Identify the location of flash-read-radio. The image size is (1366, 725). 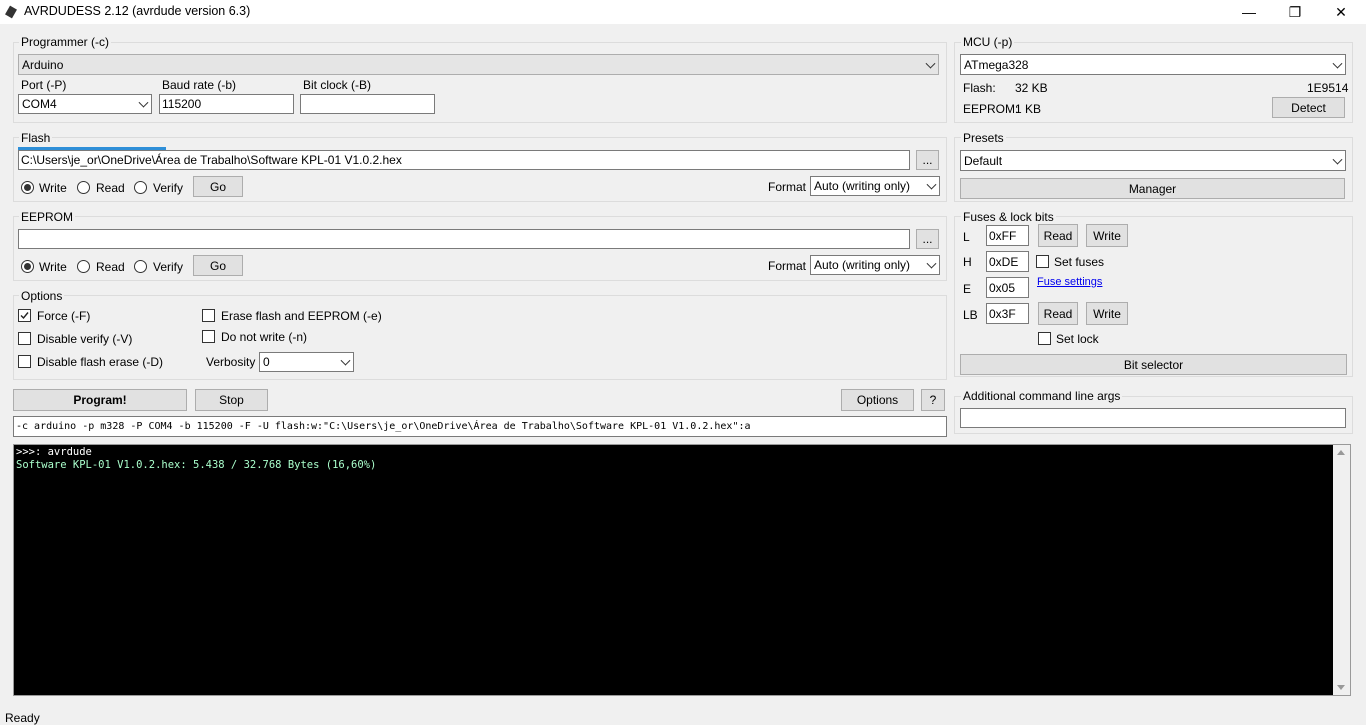
(83, 187).